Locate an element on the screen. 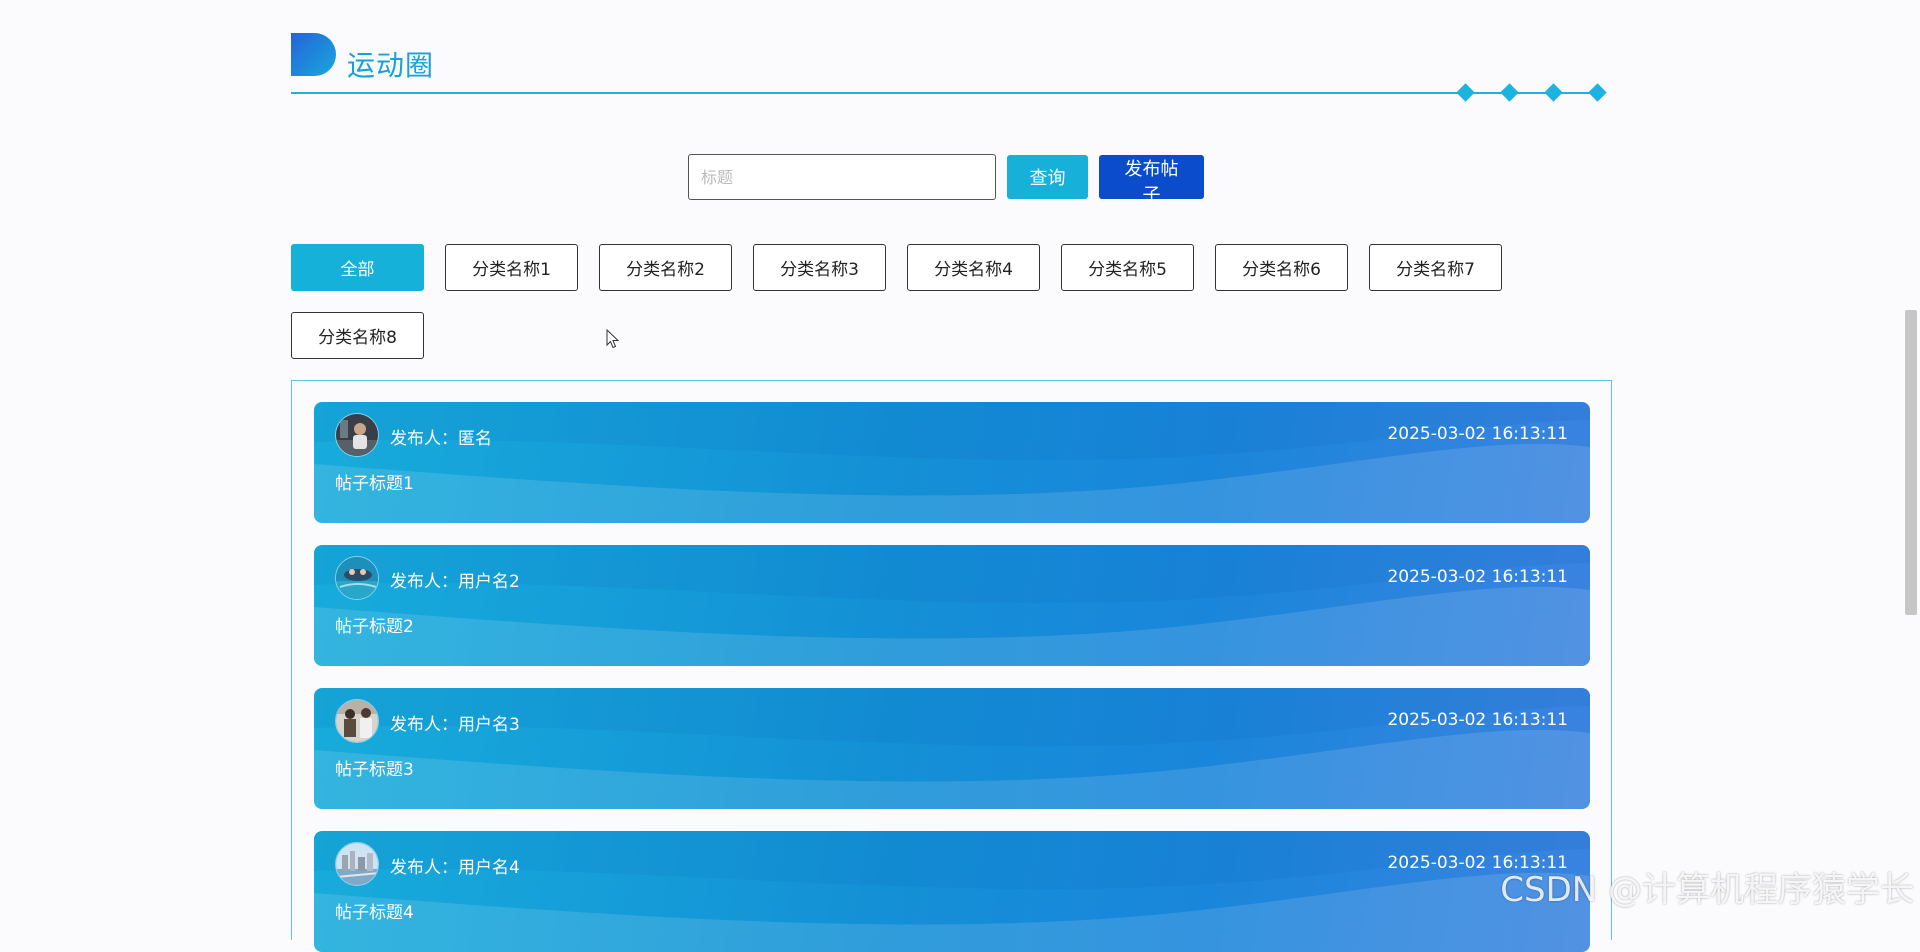 The image size is (1920, 952). post-title: 帖子标题3 is located at coordinates (374, 767).